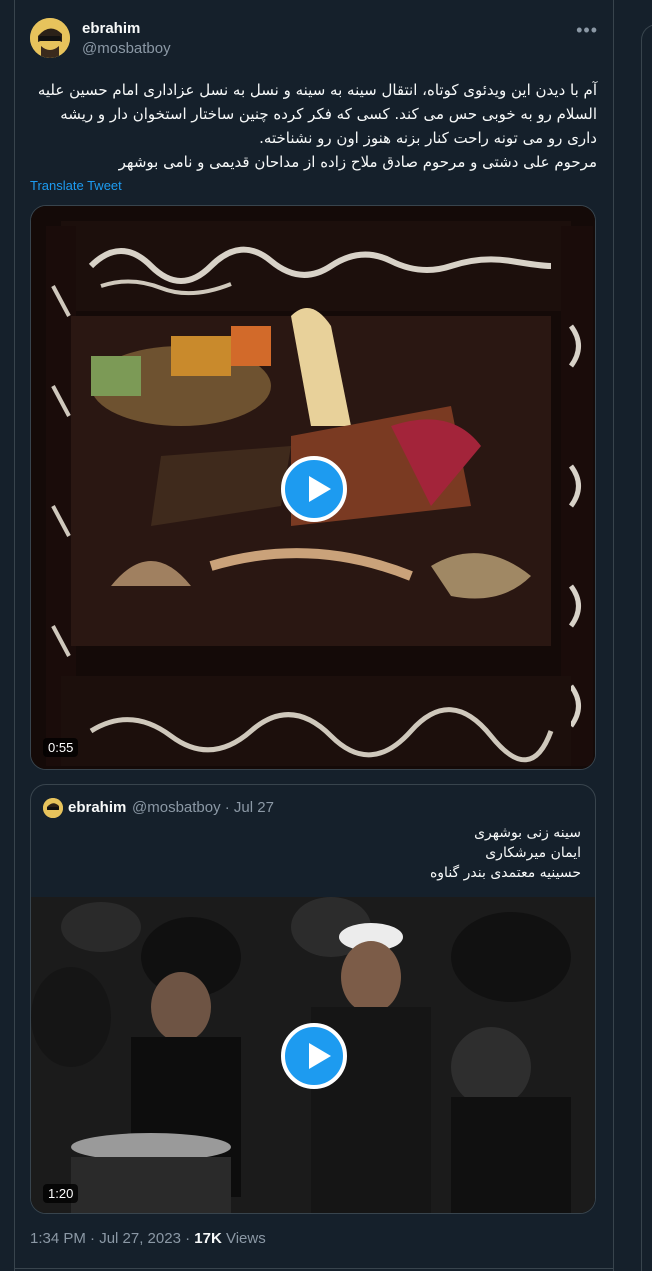 Image resolution: width=652 pixels, height=1271 pixels. Describe the element at coordinates (61, 1193) in the screenshot. I see `quoted-video-duration: 1:20` at that location.